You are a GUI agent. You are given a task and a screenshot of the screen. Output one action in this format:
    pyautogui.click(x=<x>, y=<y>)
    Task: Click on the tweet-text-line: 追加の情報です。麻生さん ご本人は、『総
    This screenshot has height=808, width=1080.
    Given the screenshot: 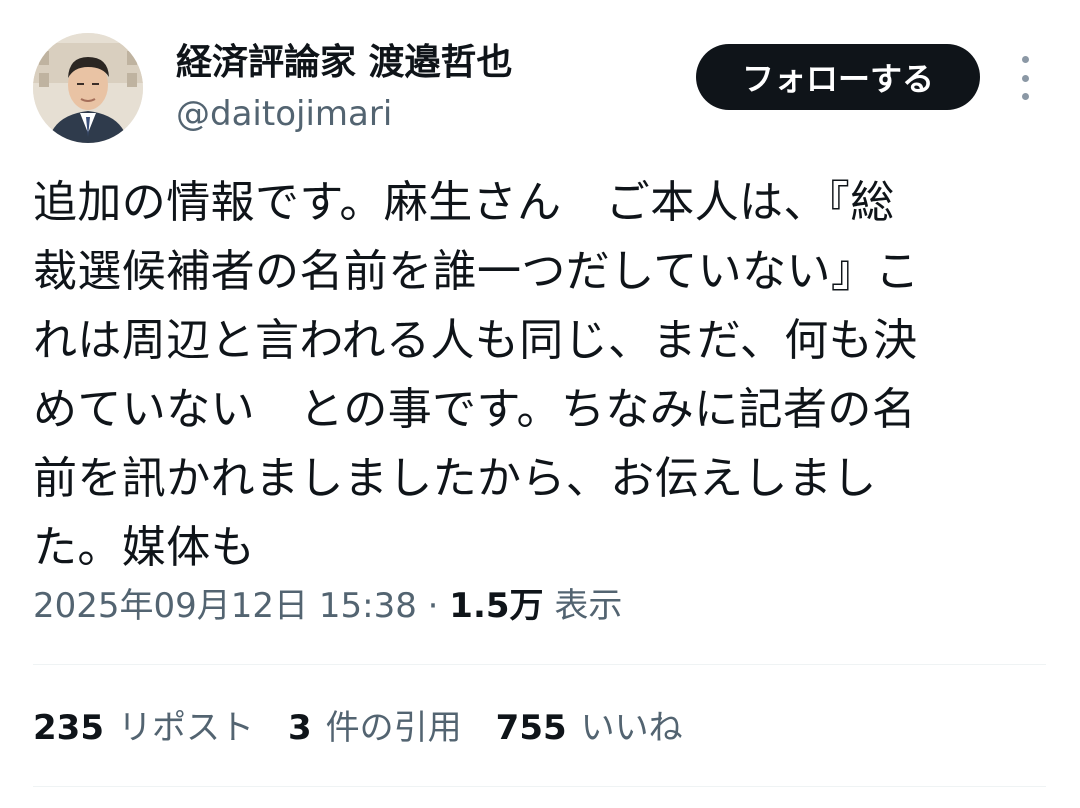 What is the action you would take?
    pyautogui.click(x=464, y=202)
    